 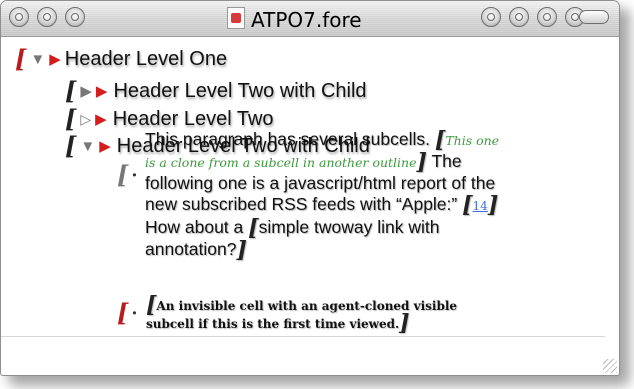 What do you see at coordinates (85, 119) in the screenshot?
I see `disclosure-triangle-empty-icon: ▷` at bounding box center [85, 119].